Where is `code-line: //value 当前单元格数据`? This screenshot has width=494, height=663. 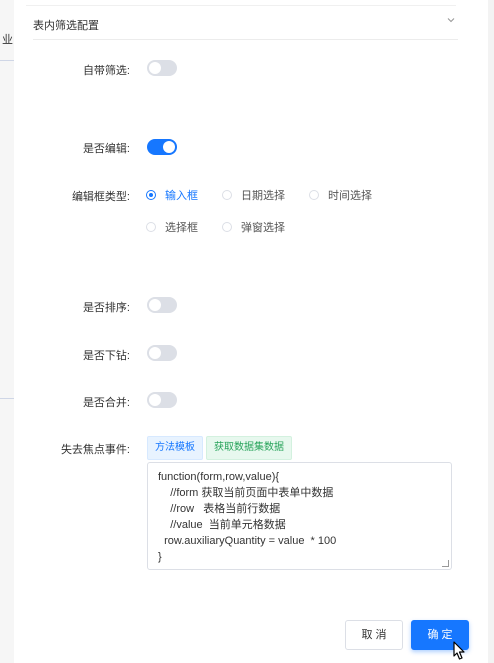
code-line: //value 当前单元格数据 is located at coordinates (222, 525).